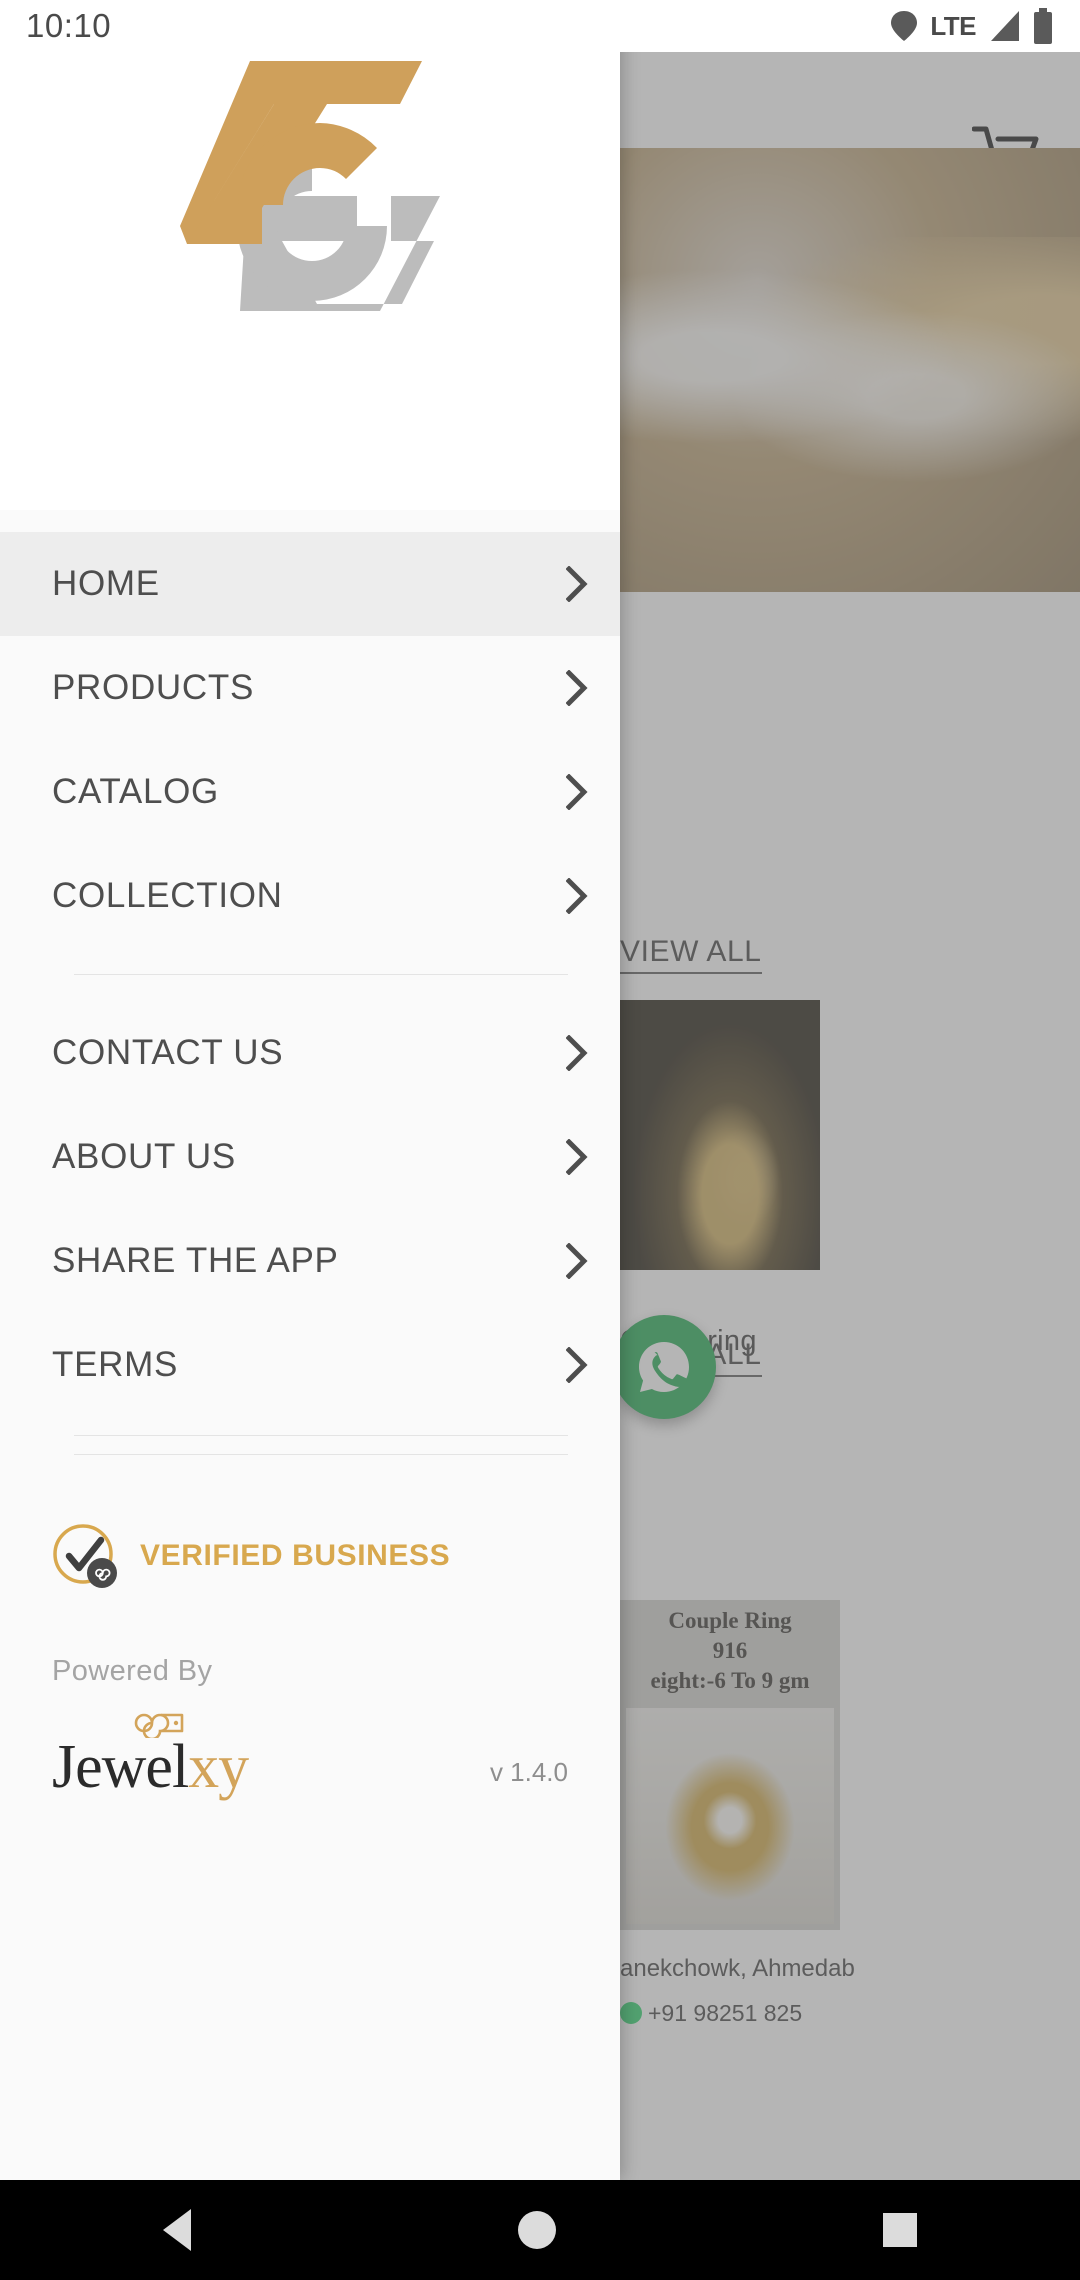 Image resolution: width=1080 pixels, height=2280 pixels. Describe the element at coordinates (536, 2230) in the screenshot. I see `home-button` at that location.